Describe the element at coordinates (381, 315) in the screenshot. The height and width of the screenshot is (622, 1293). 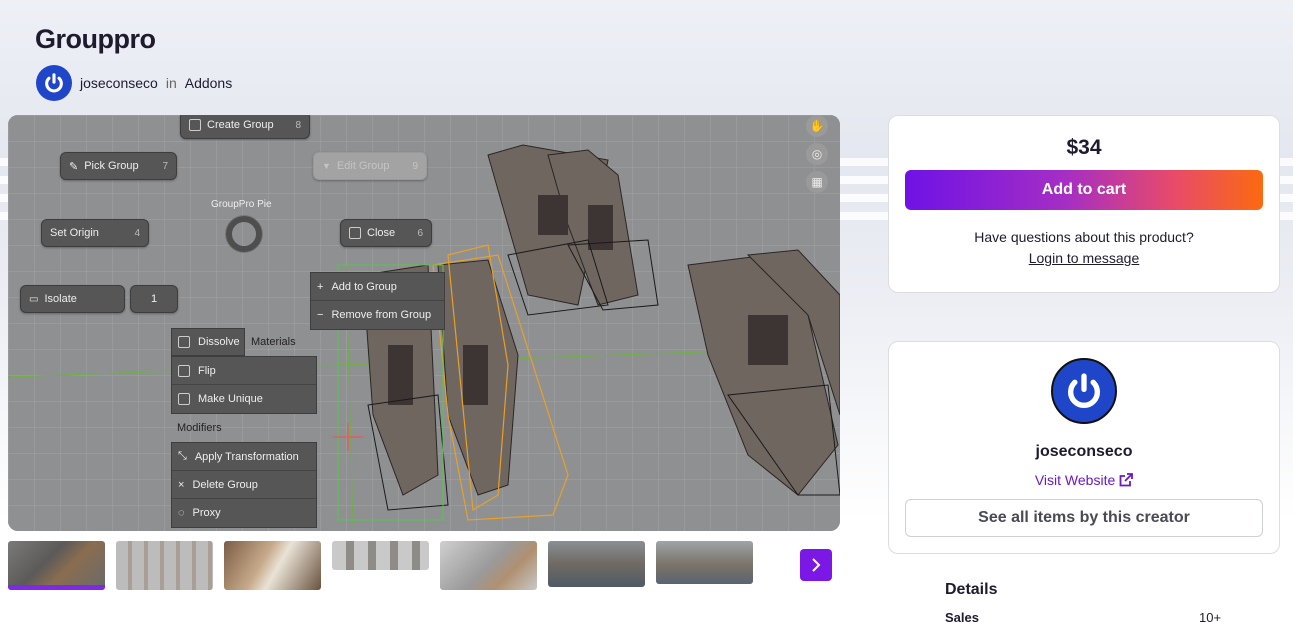
I see `remove-from-group-label: Remove from Group` at that location.